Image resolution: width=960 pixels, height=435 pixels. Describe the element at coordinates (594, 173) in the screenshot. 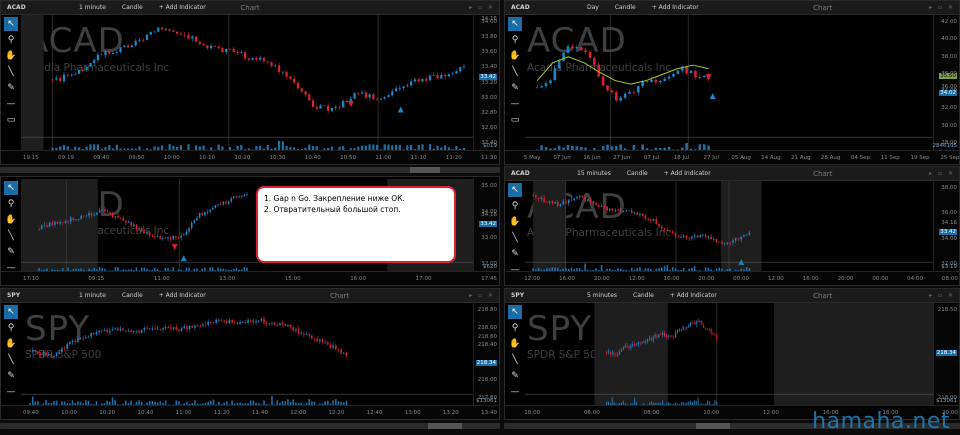

I see `interval-selector: 15 minutes` at that location.